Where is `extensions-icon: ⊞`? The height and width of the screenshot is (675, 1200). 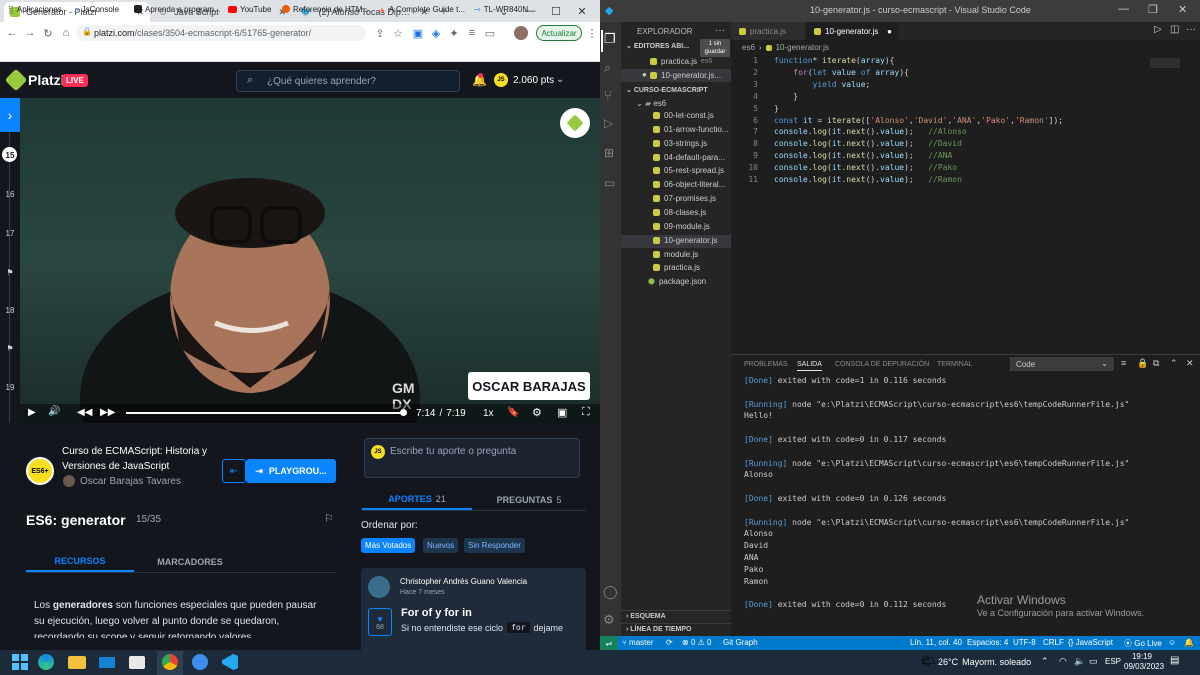 extensions-icon: ⊞ is located at coordinates (609, 153).